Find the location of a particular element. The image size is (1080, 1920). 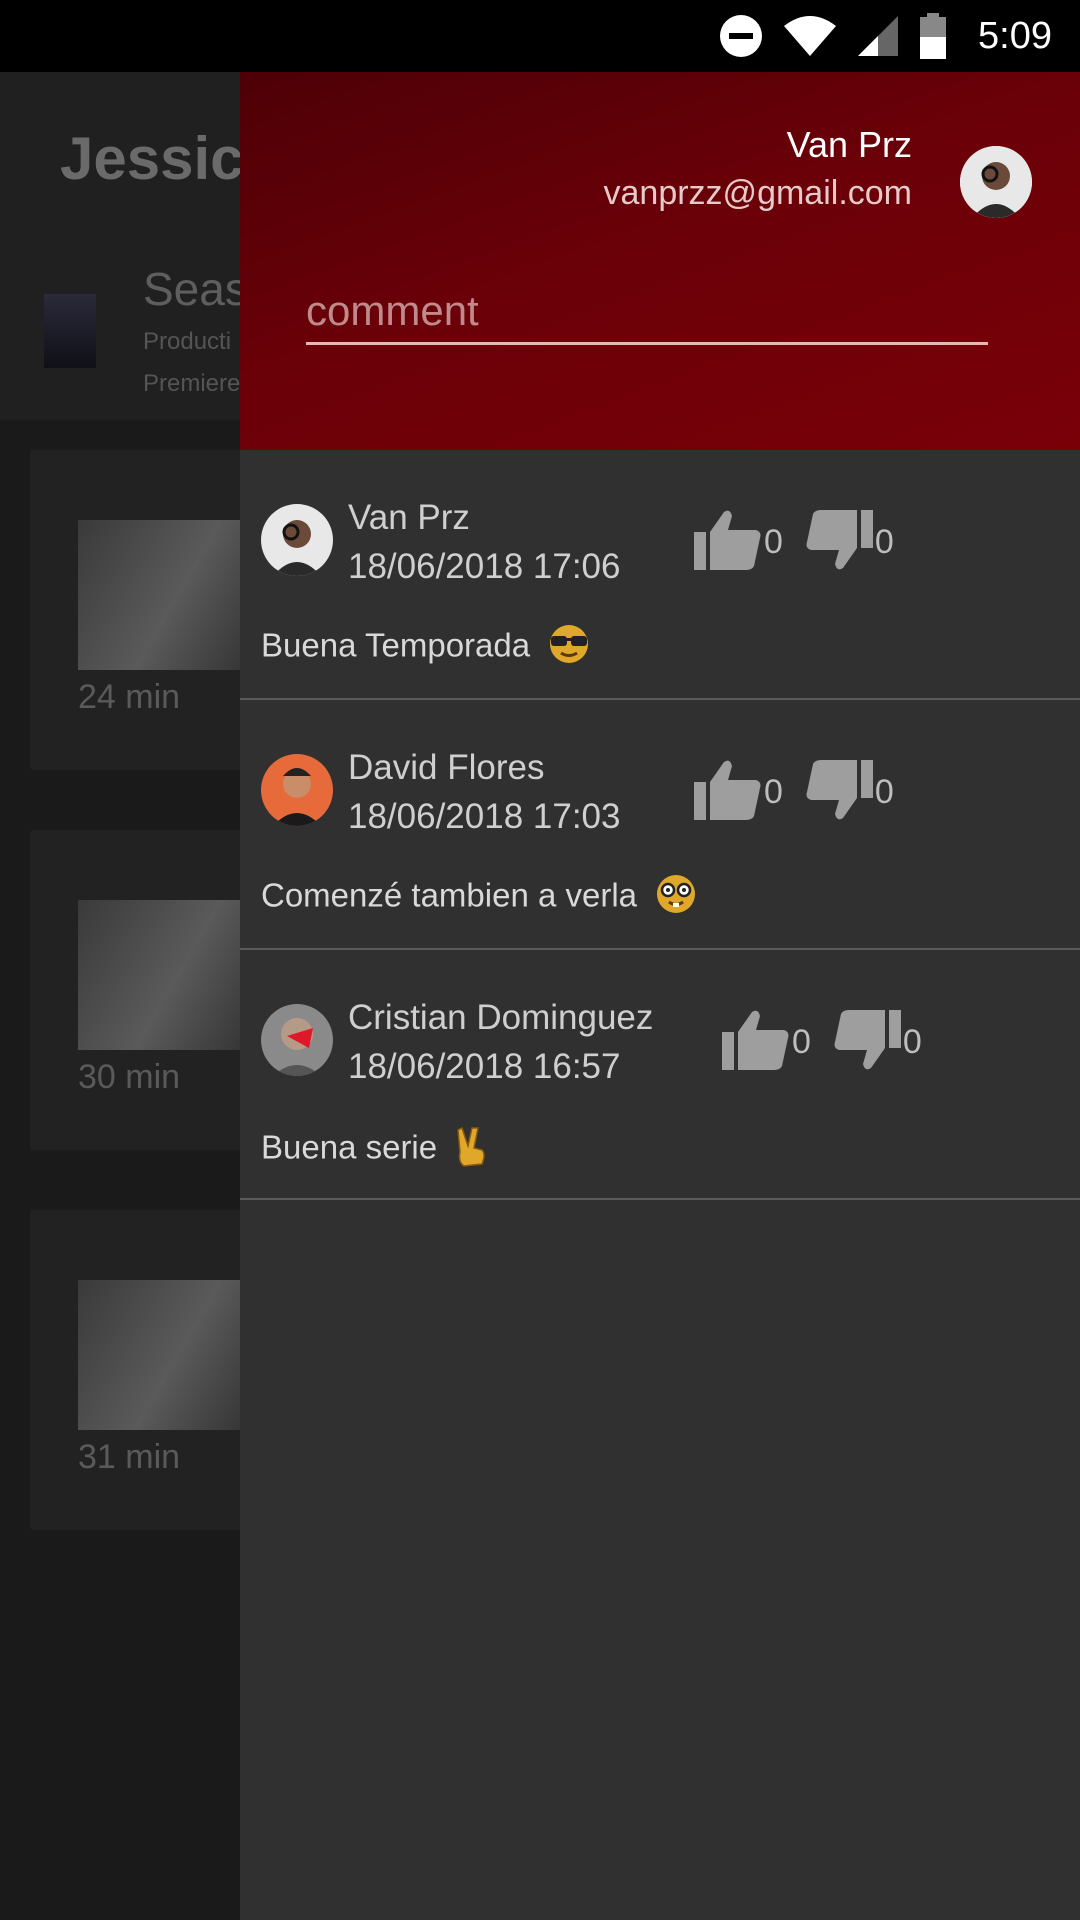

comment-input is located at coordinates (647, 315).